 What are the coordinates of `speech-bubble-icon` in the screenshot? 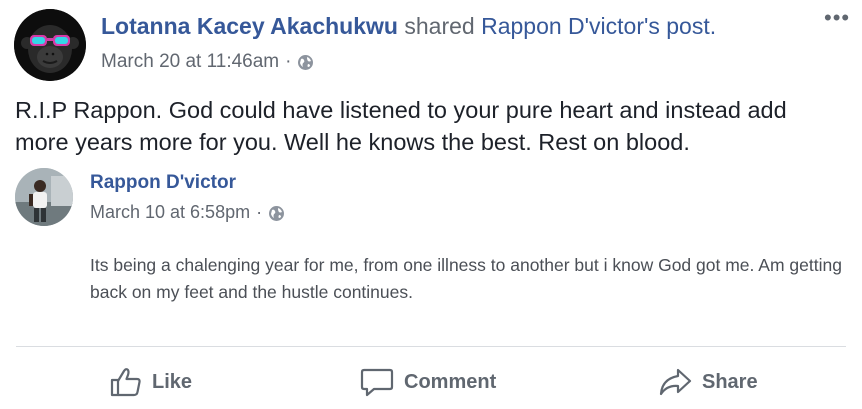 It's located at (377, 382).